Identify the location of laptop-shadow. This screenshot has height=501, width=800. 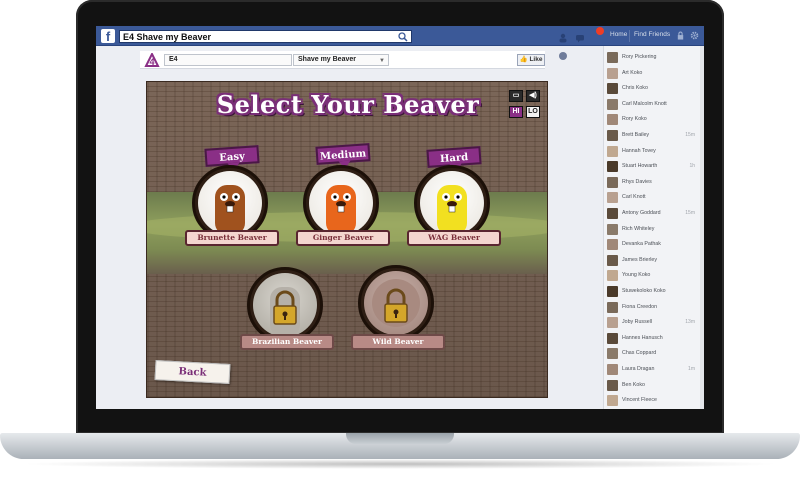
(400, 464).